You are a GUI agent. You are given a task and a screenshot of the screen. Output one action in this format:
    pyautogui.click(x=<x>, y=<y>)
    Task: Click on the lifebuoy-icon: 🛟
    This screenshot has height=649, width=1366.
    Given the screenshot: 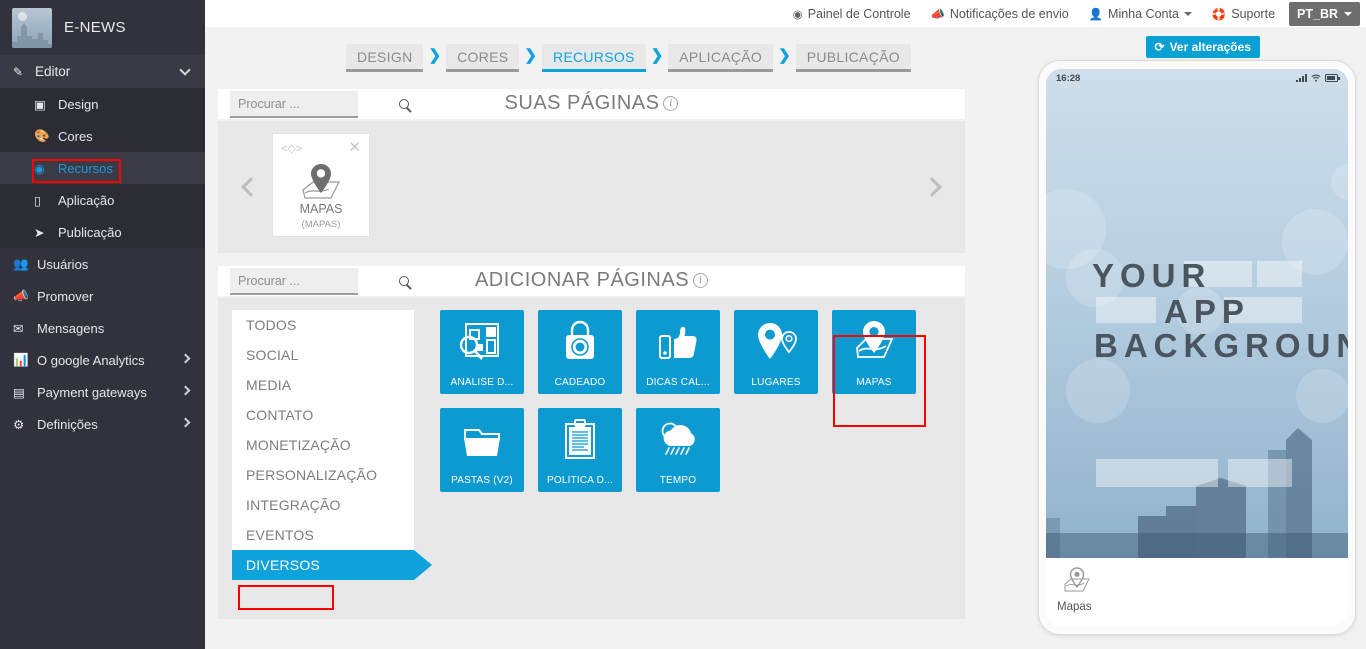 What is the action you would take?
    pyautogui.click(x=1219, y=14)
    